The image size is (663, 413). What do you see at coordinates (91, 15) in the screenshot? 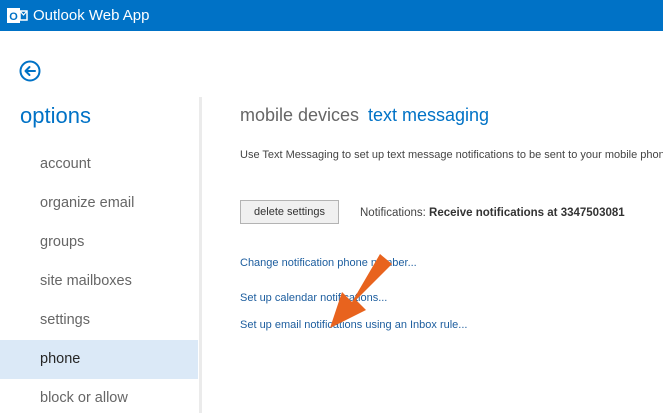
I see `app-title: Outlook Web App` at bounding box center [91, 15].